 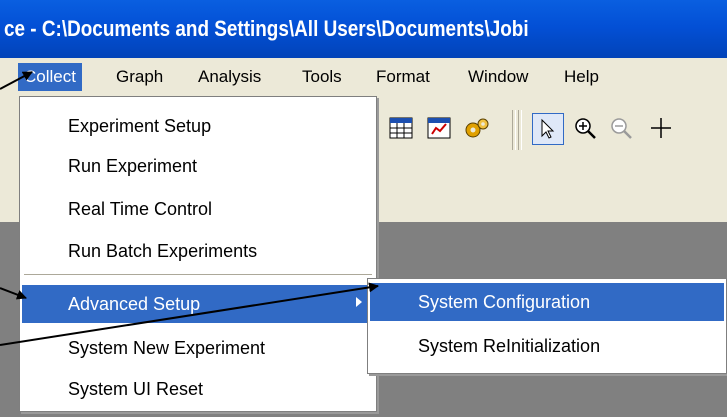 What do you see at coordinates (13, 293) in the screenshot?
I see `annotation-arrow-advanced-setup` at bounding box center [13, 293].